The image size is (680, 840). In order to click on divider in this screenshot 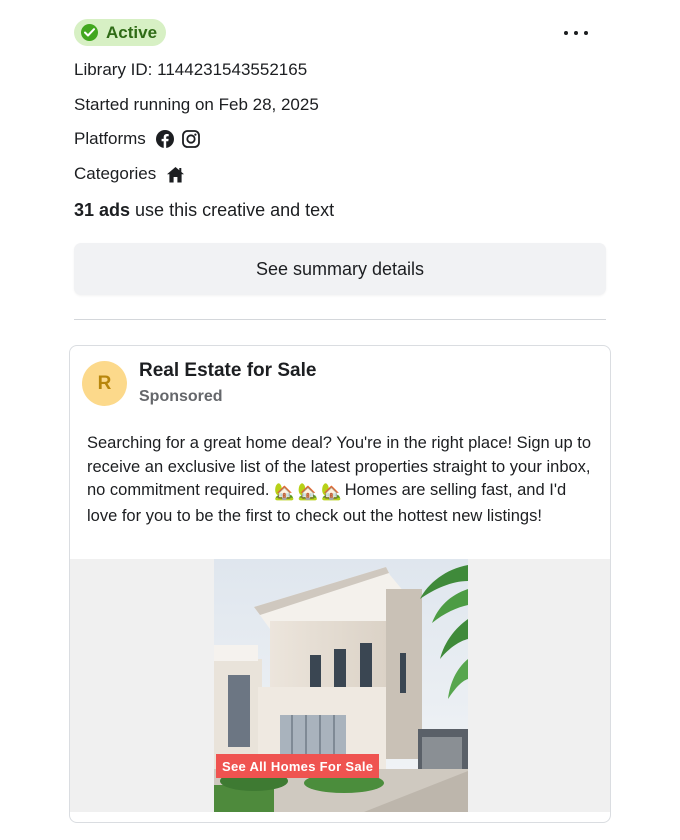, I will do `click(340, 319)`.